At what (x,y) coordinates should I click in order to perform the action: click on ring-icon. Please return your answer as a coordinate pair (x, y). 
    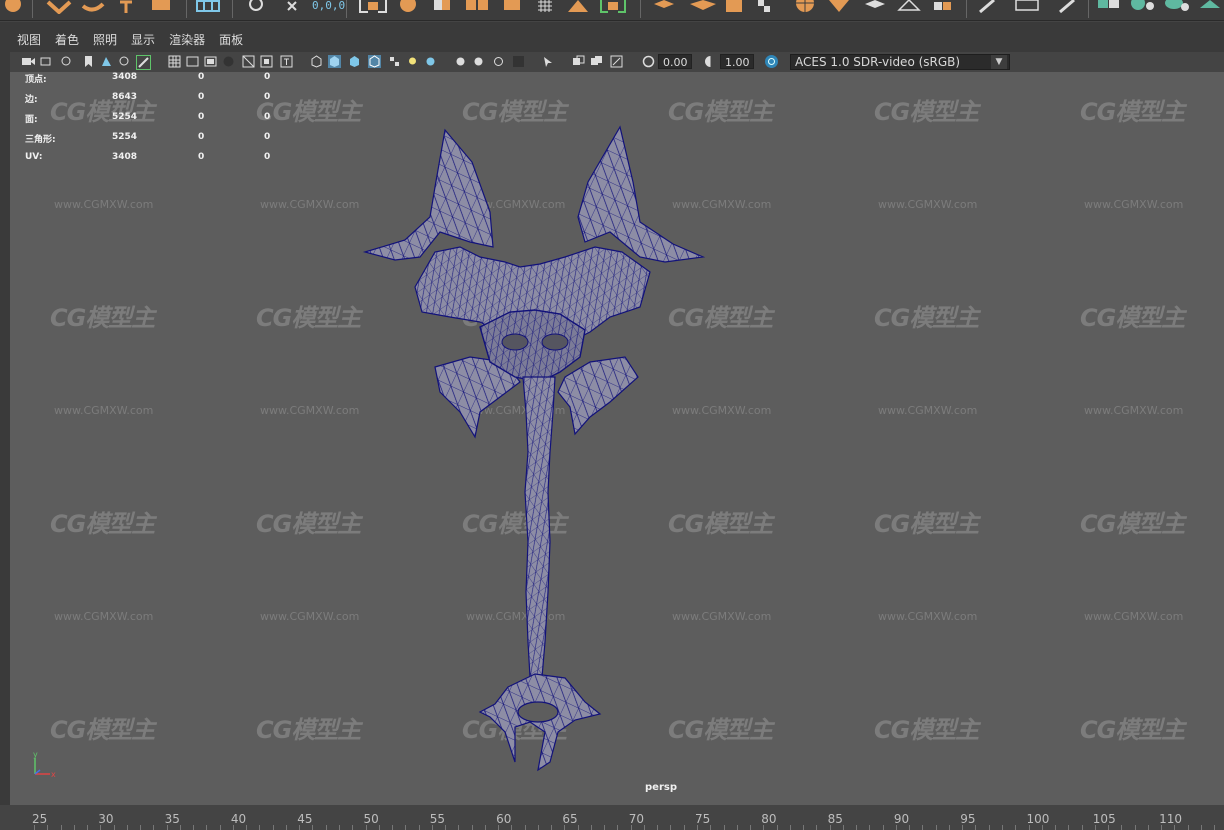
    Looking at the image, I should click on (1027, 7).